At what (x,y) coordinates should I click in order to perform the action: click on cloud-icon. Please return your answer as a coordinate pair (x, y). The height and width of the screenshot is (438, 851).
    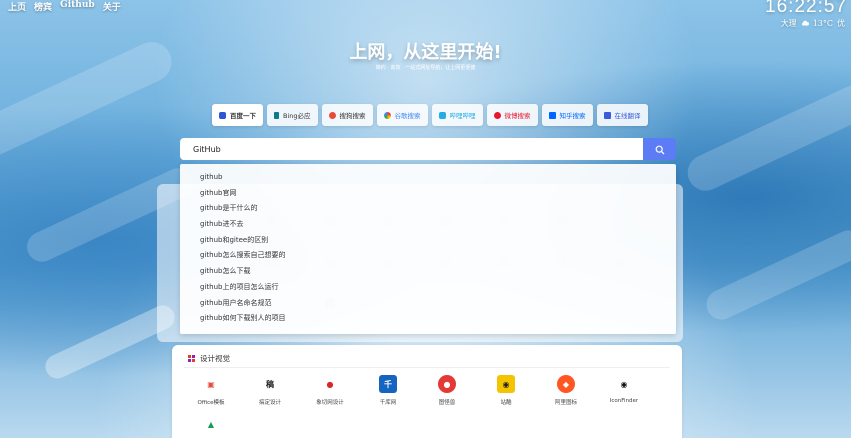
    Looking at the image, I should click on (805, 23).